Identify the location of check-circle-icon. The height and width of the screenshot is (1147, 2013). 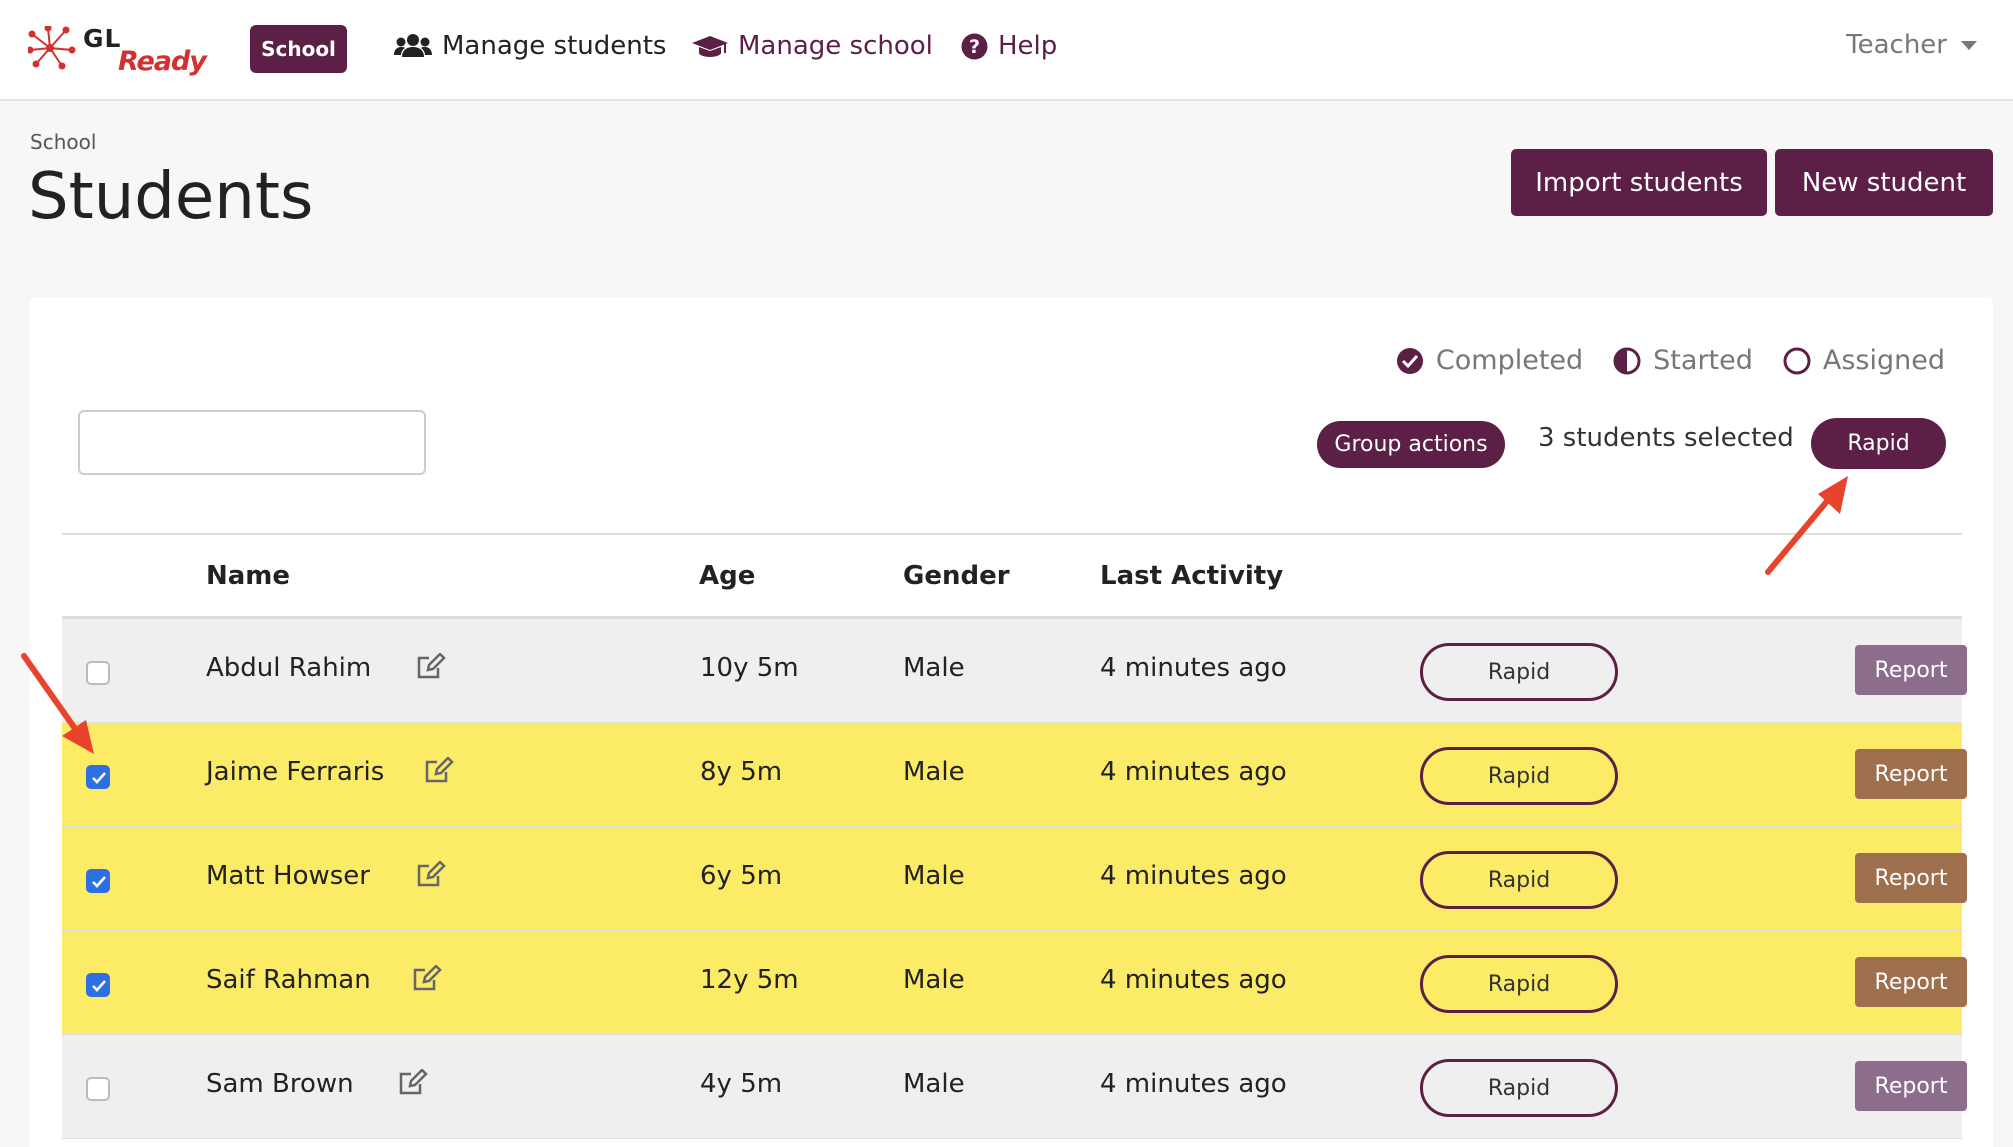
(1409, 360).